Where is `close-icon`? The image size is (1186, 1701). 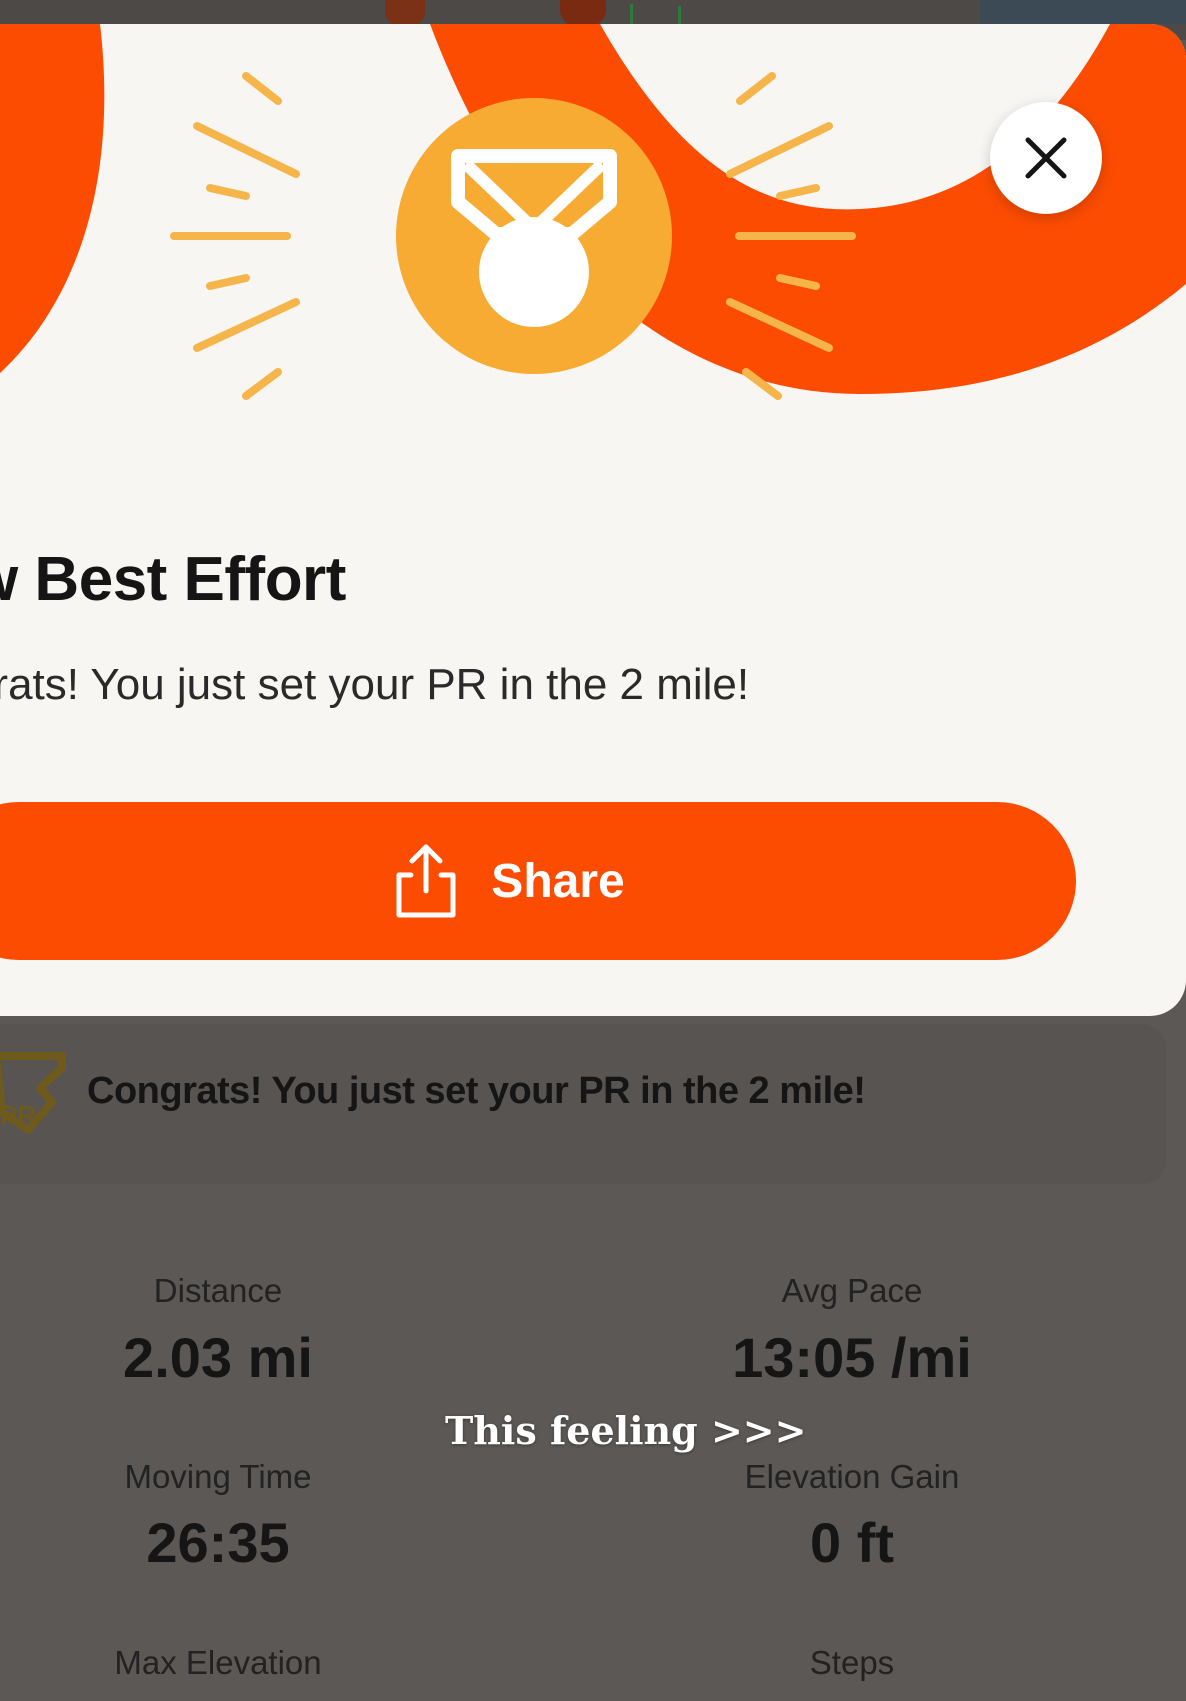
close-icon is located at coordinates (1046, 158).